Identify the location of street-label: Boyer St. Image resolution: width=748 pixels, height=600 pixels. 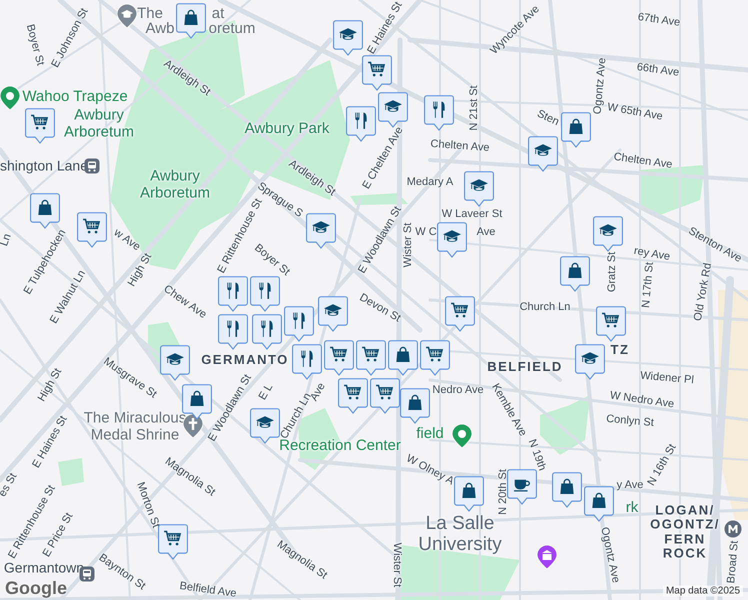
(35, 45).